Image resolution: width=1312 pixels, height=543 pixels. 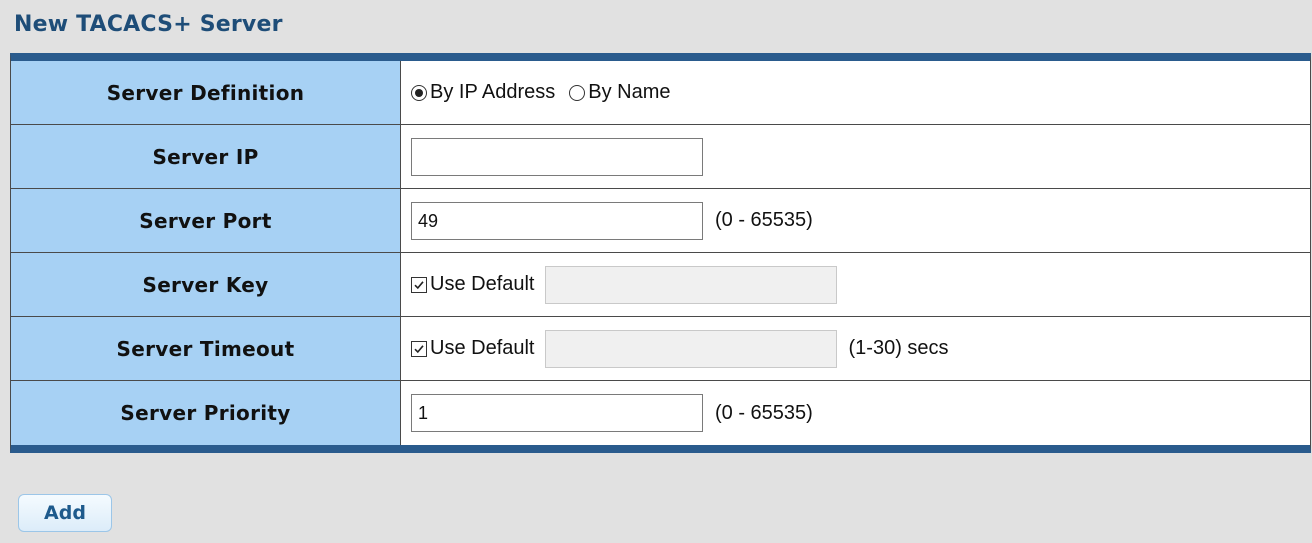 I want to click on server-timeout-range: (1-30) secs, so click(x=898, y=348).